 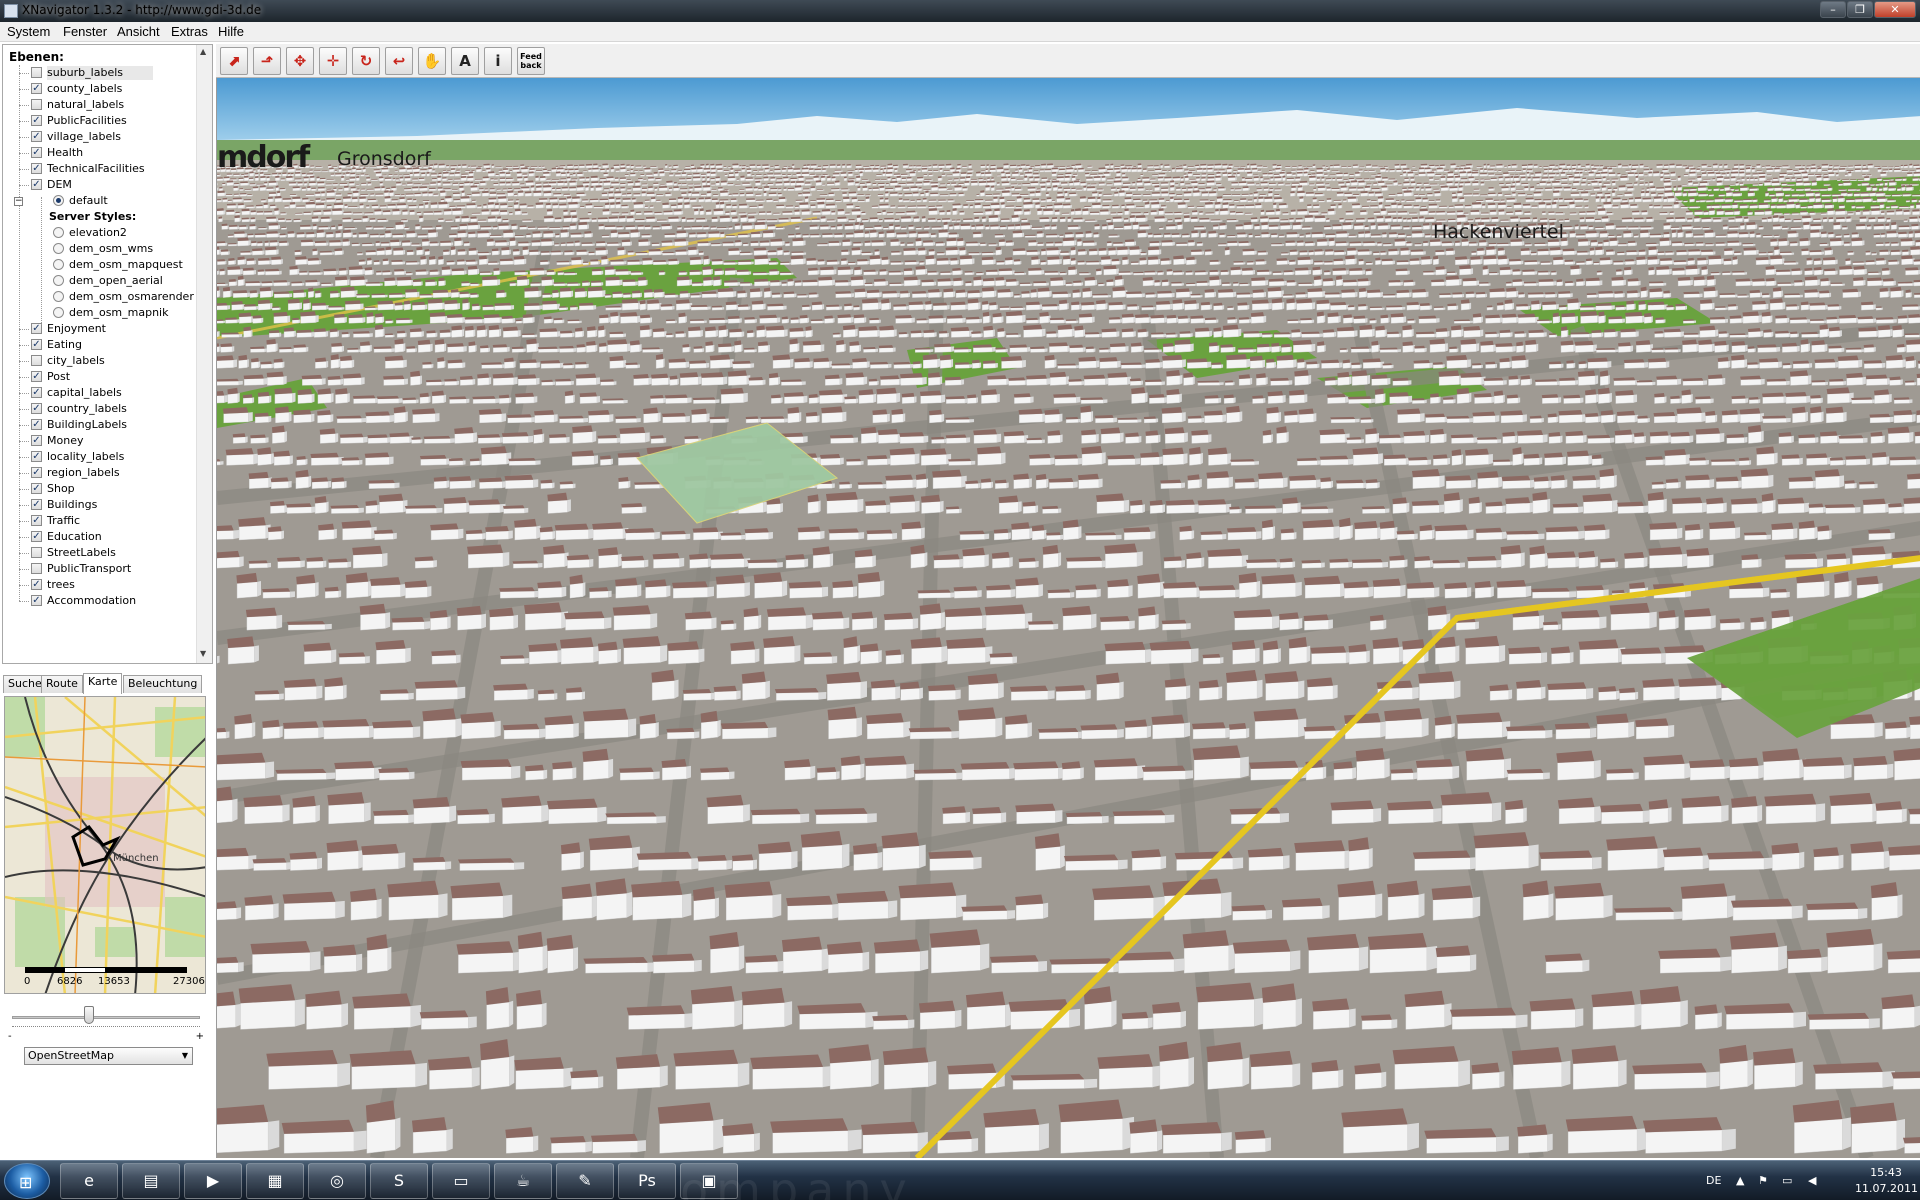 What do you see at coordinates (1895, 9) in the screenshot?
I see `close-button: ✕` at bounding box center [1895, 9].